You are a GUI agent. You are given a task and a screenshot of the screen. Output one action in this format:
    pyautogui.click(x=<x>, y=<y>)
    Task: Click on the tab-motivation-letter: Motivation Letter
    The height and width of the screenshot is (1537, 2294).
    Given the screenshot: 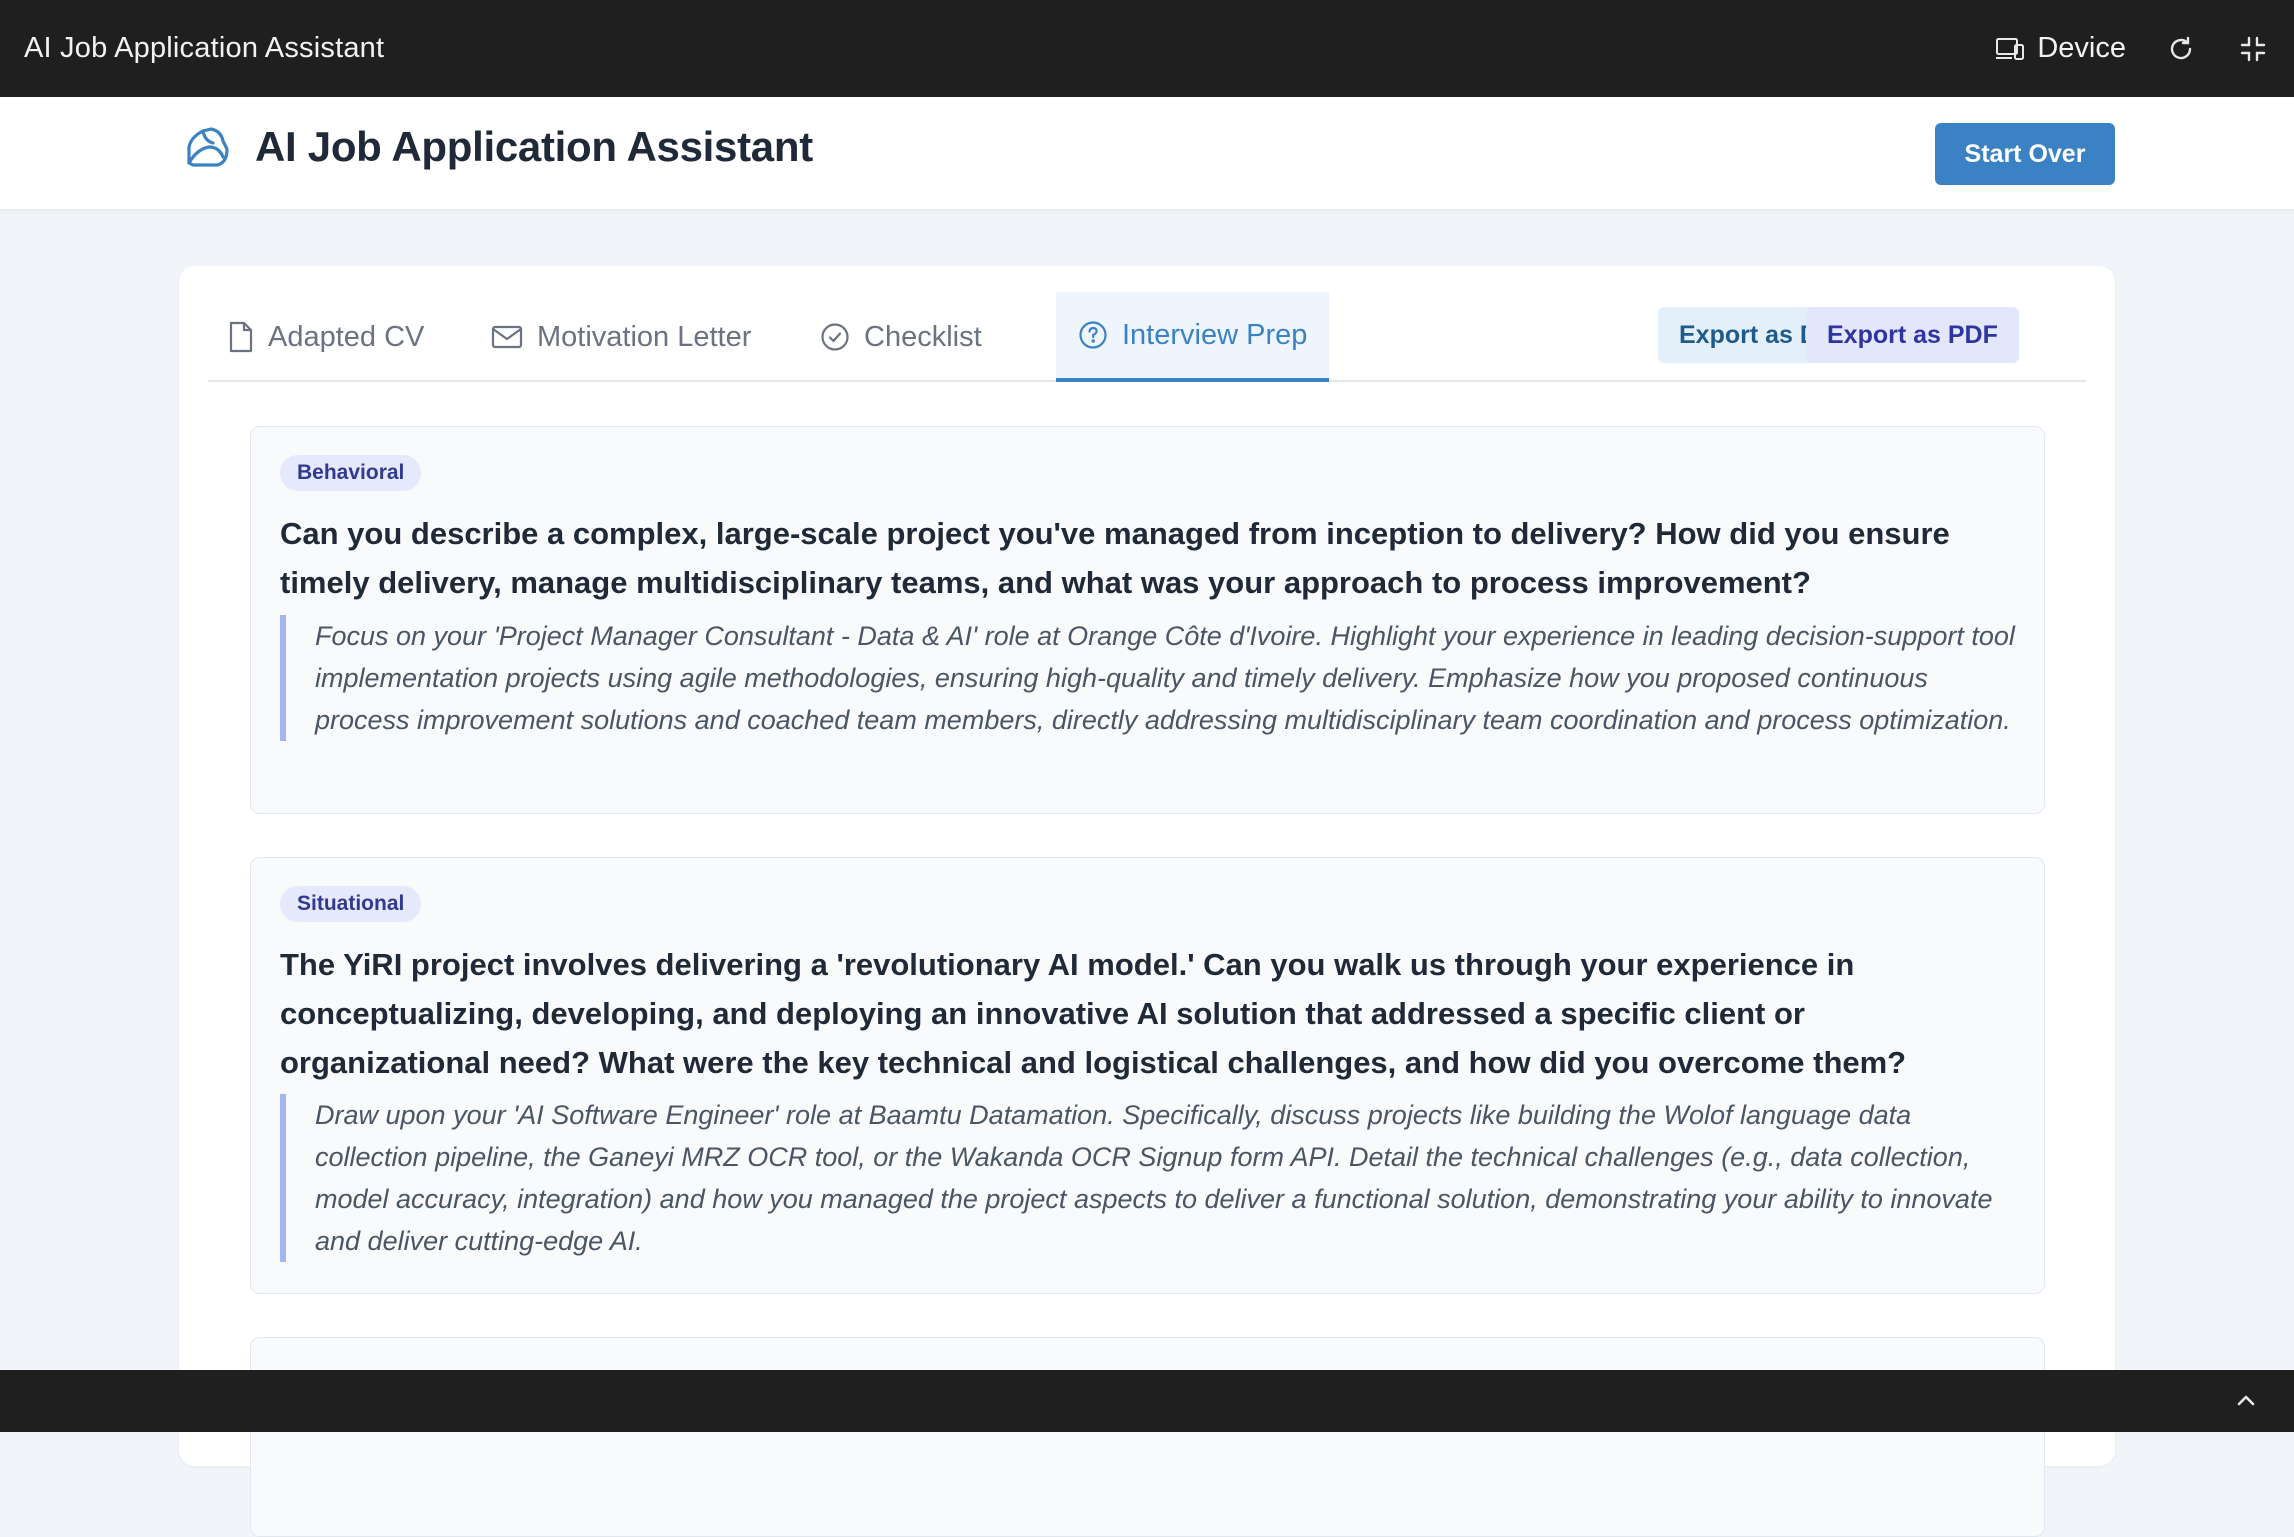 What is the action you would take?
    pyautogui.click(x=621, y=337)
    